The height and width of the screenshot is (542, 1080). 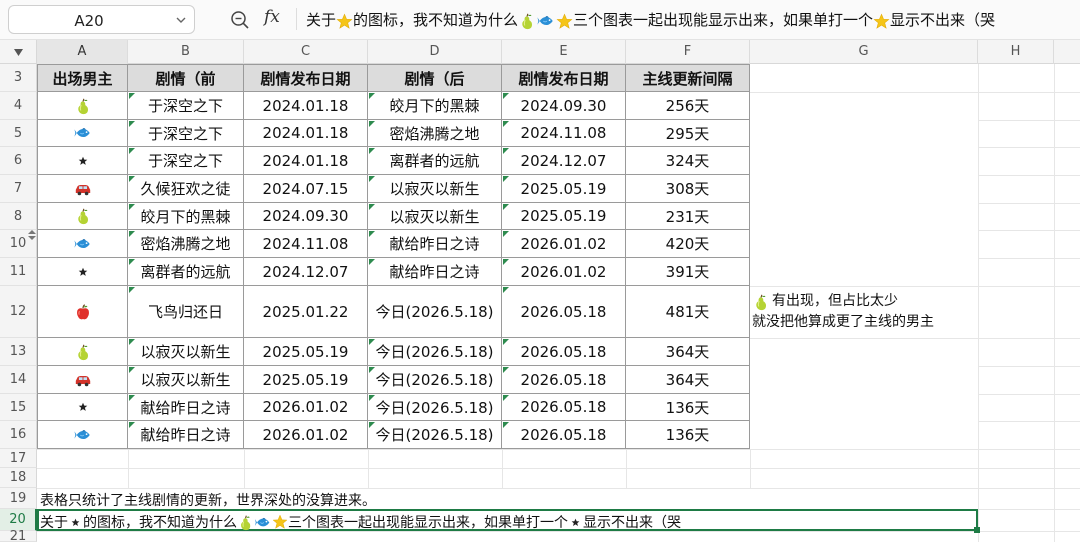 What do you see at coordinates (360, 522) in the screenshot?
I see `cell-a20-text: 关于 的图标，我不知道为什么 三个图表一起出现能显示出来，如果单打一个 显示不出来（哭` at bounding box center [360, 522].